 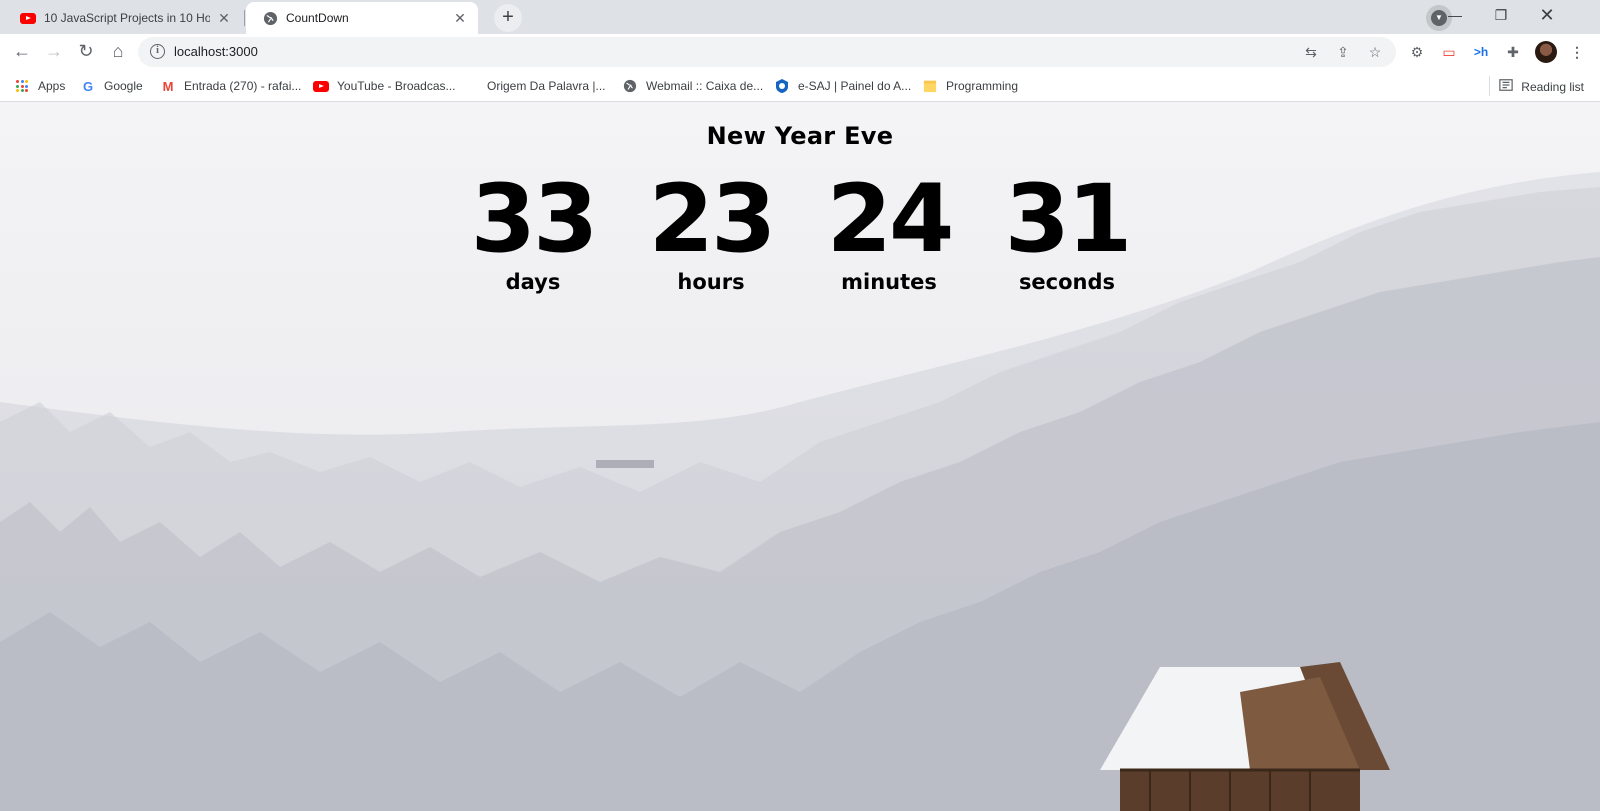 What do you see at coordinates (22, 51) in the screenshot?
I see `back-button: ←` at bounding box center [22, 51].